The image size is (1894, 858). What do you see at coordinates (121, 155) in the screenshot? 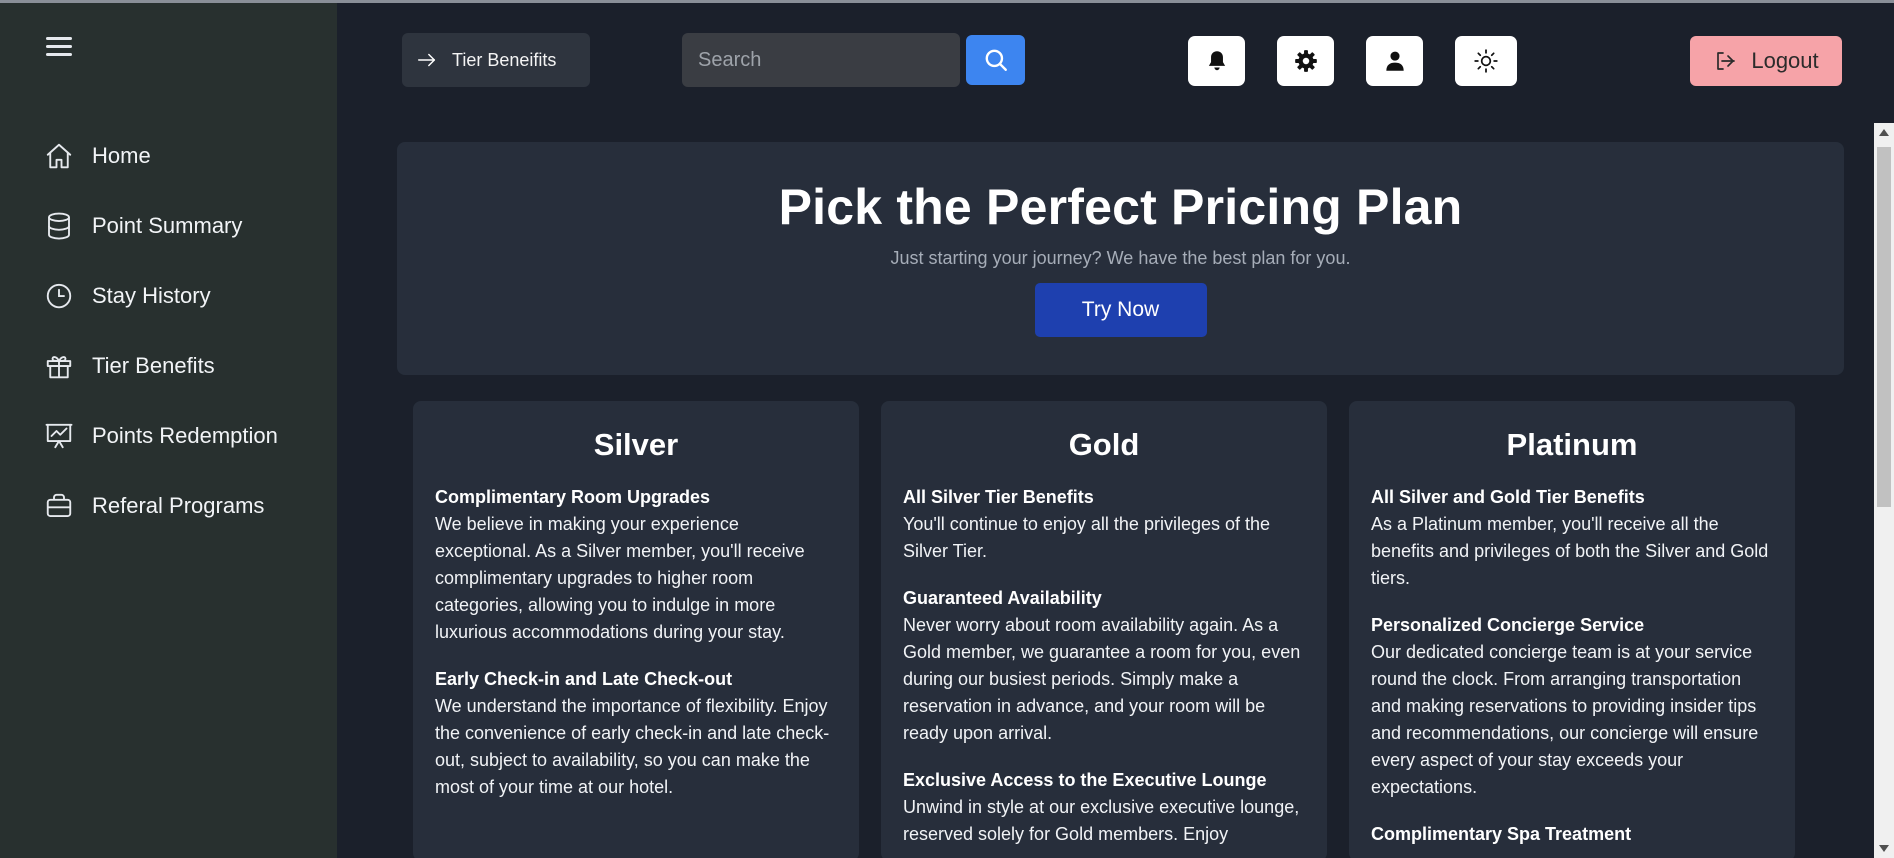
I see `sidebar-item-label: Home` at bounding box center [121, 155].